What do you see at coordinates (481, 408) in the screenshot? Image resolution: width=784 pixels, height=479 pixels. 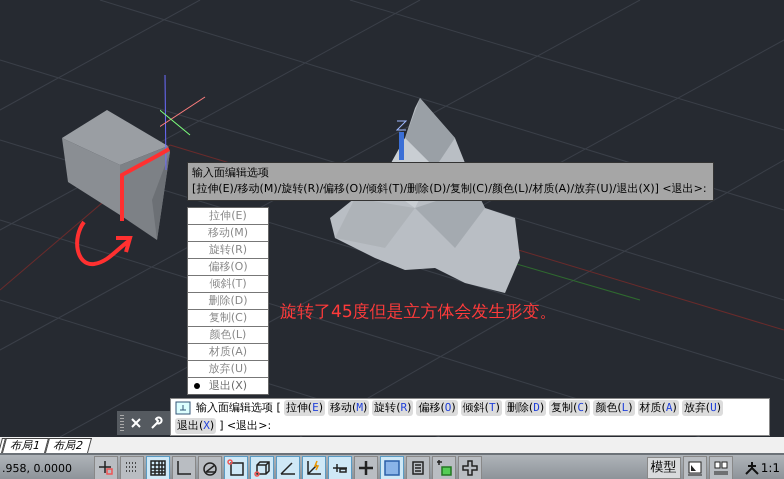 I see `command-option: 倾斜(T)` at bounding box center [481, 408].